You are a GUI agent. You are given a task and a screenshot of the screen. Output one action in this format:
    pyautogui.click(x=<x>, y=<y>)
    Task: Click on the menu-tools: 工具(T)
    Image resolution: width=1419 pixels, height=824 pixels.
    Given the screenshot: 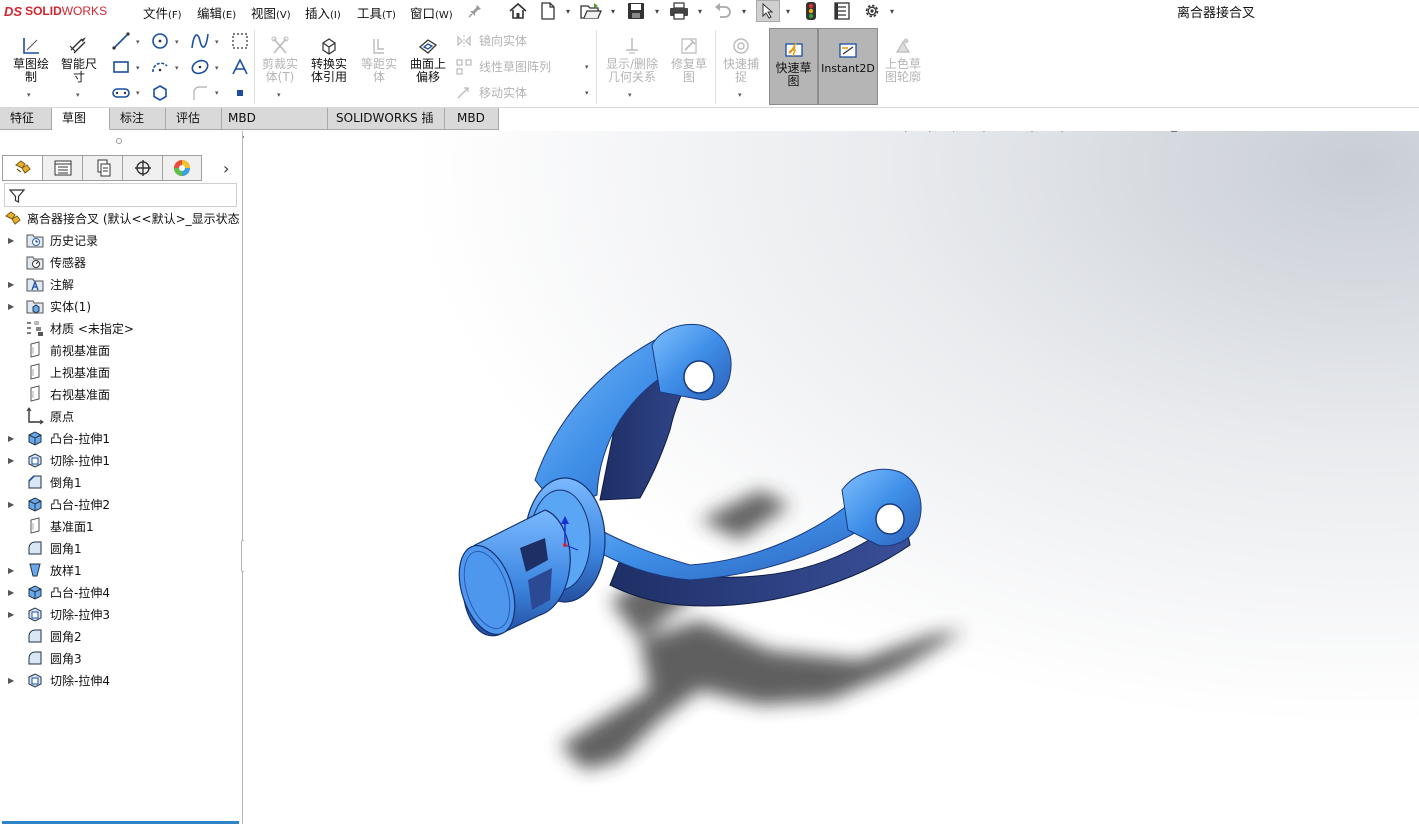 What is the action you would take?
    pyautogui.click(x=376, y=12)
    